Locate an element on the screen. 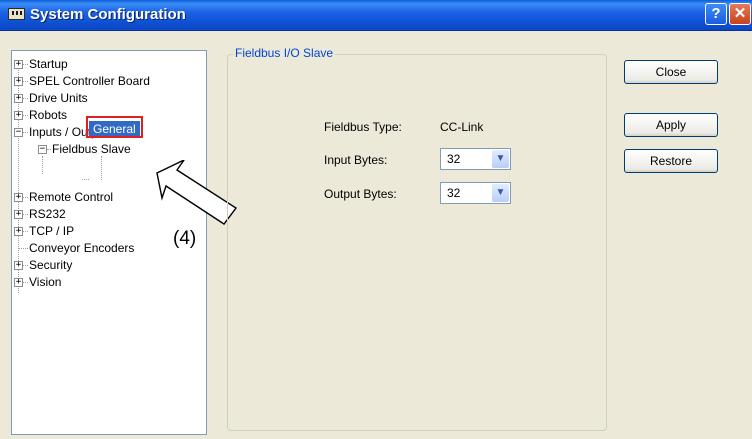  apply-button: Apply is located at coordinates (671, 125).